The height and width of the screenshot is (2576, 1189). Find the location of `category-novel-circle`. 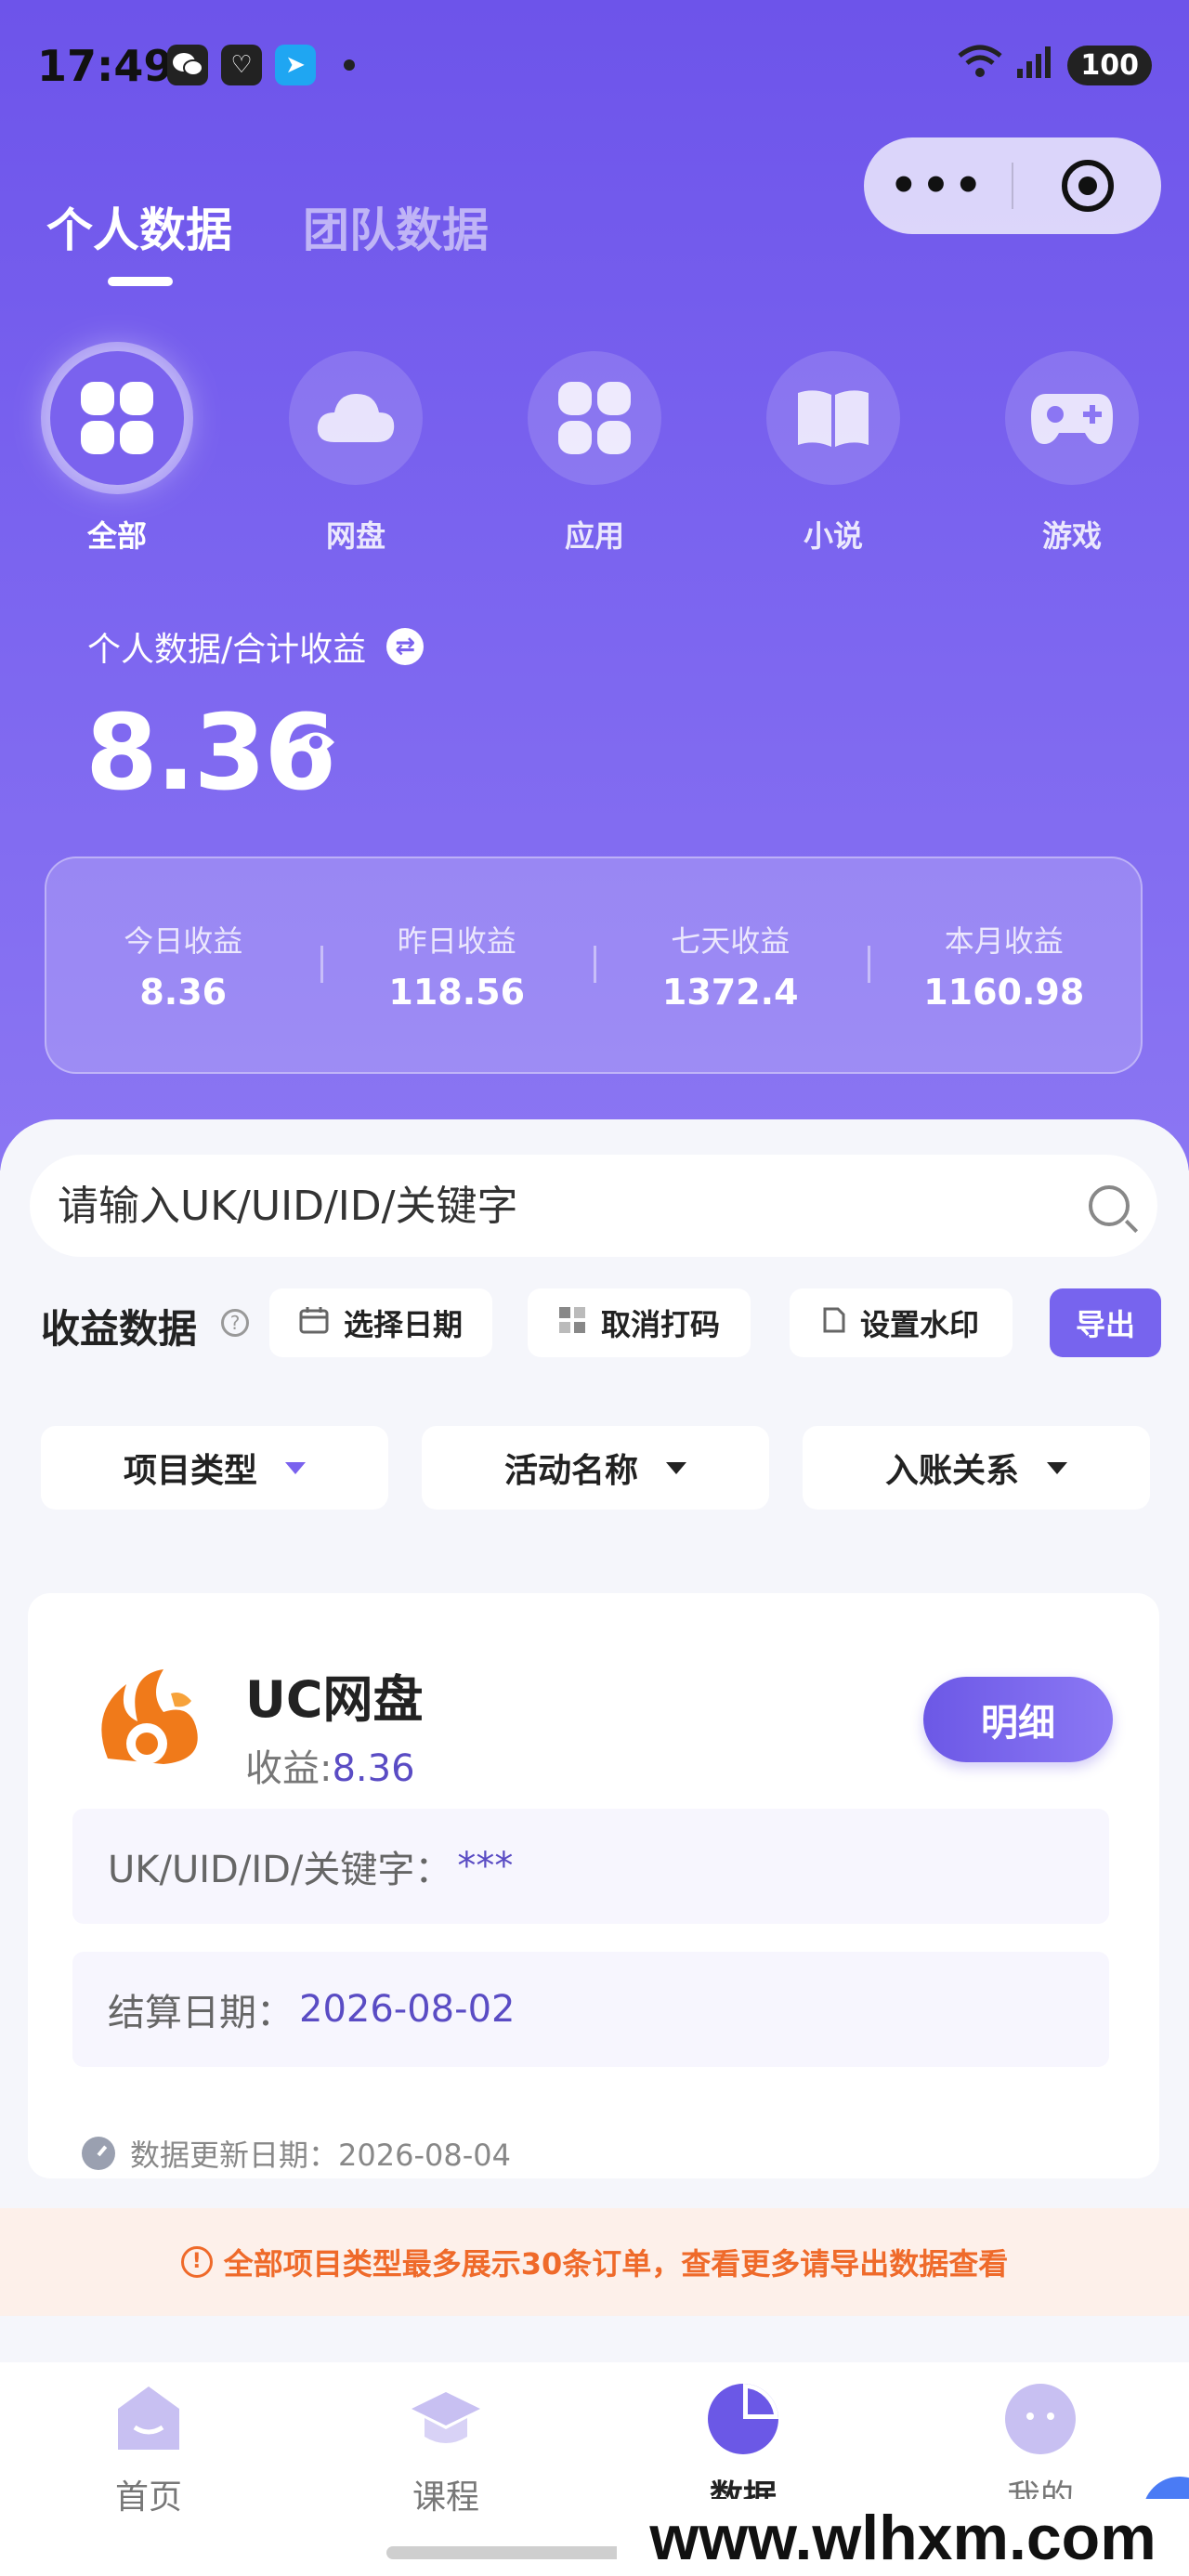

category-novel-circle is located at coordinates (833, 418).